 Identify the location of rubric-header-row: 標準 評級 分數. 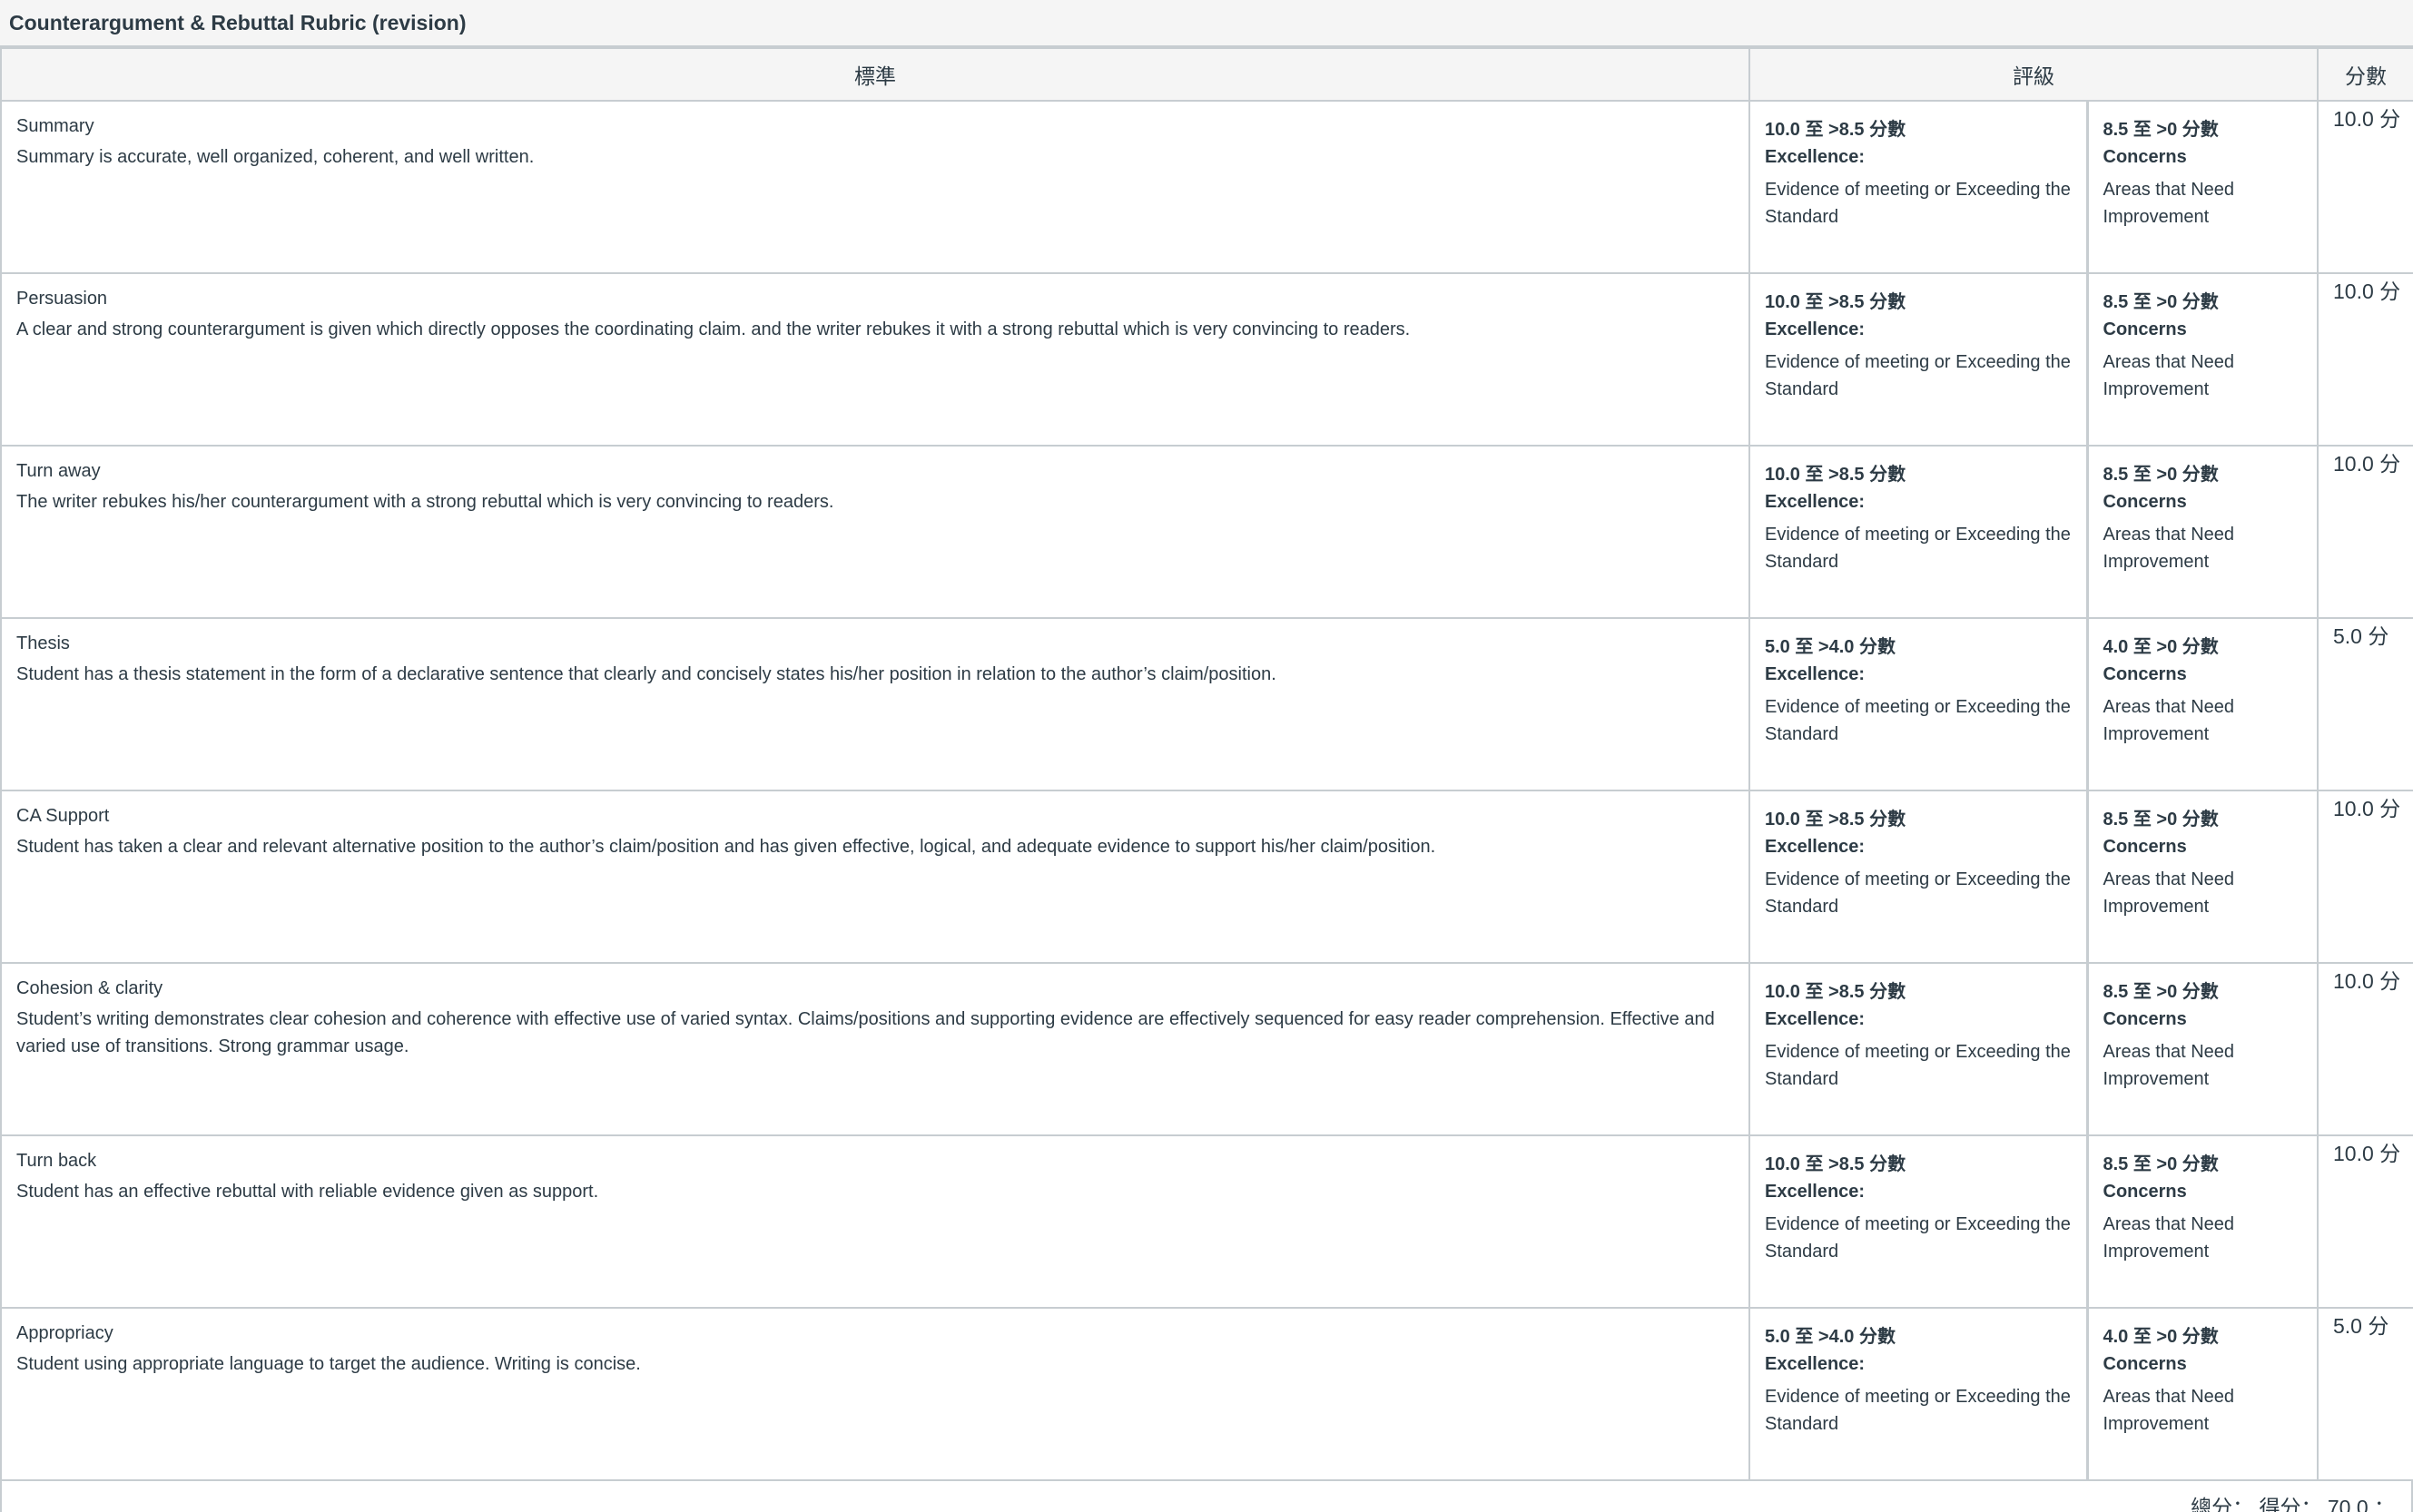
(1206, 74).